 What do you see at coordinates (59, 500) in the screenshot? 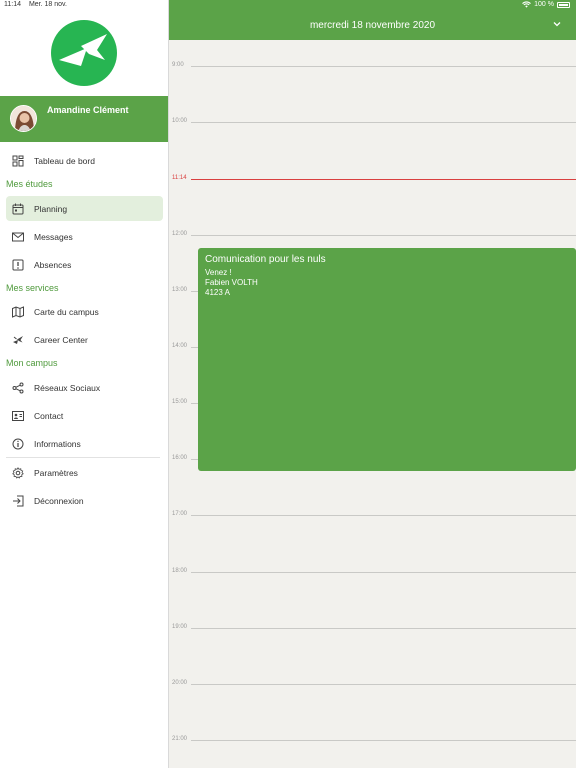
I see `sidebar-item-label: Déconnexion` at bounding box center [59, 500].